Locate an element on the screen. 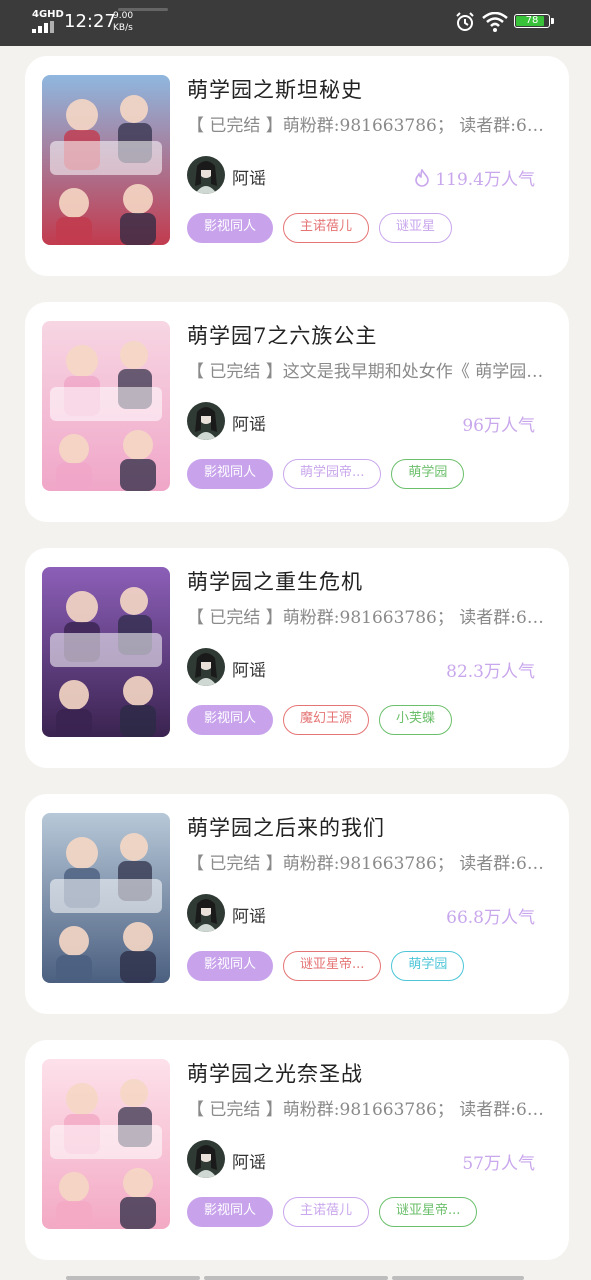  popularity: 119.4万人气 is located at coordinates (475, 177).